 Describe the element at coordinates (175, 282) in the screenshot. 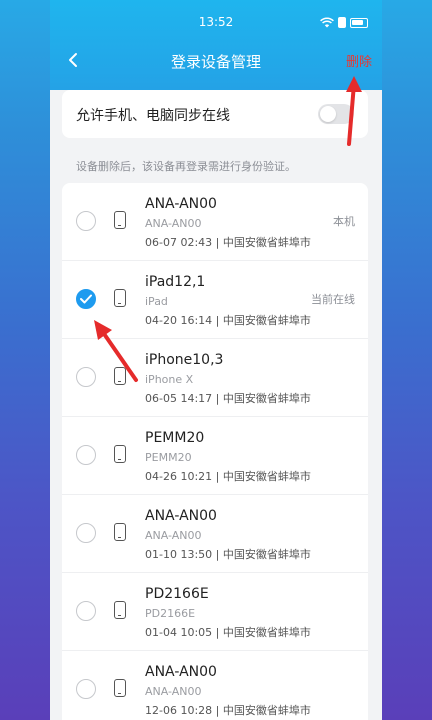

I see `device-name: iPad12,1` at that location.